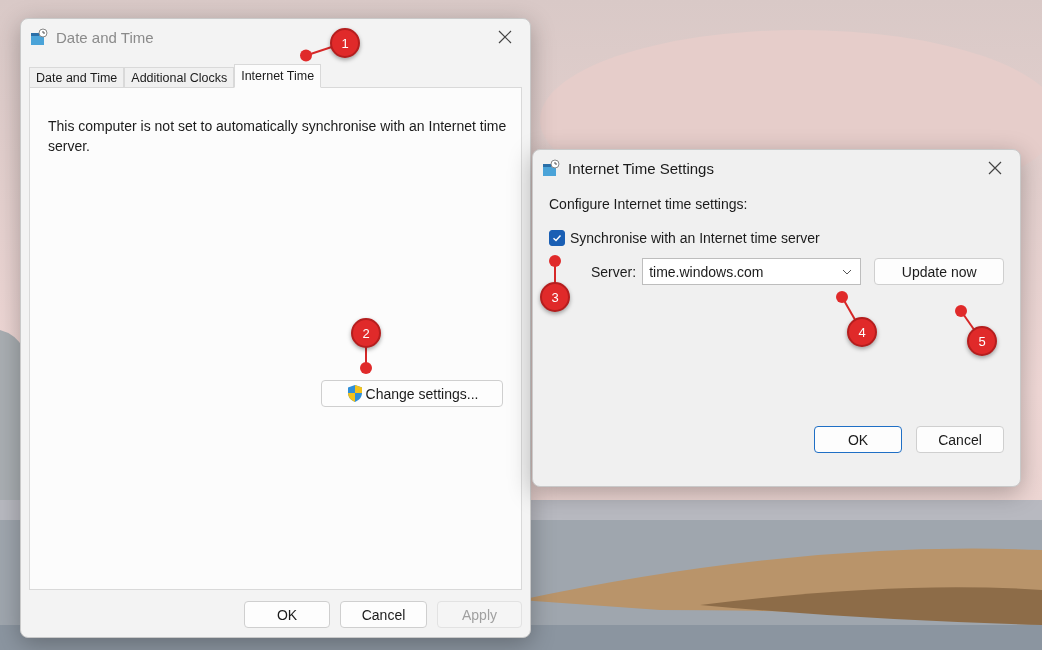 This screenshot has width=1042, height=650. Describe the element at coordinates (278, 136) in the screenshot. I see `status-message: This computer is not set to automatically synchronise with an Internet time server.` at that location.